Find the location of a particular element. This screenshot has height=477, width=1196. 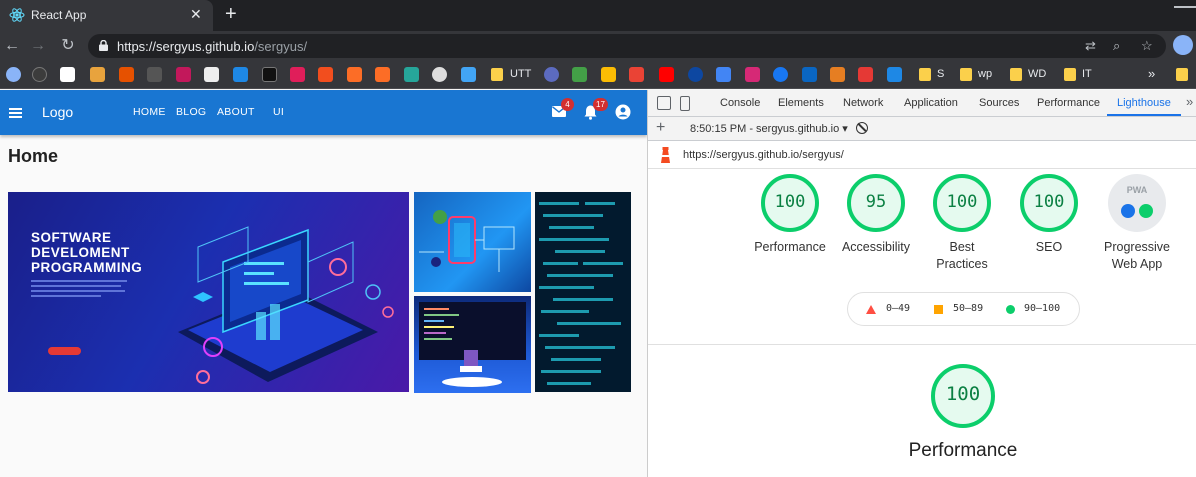

gmail-icon is located at coordinates (636, 74).